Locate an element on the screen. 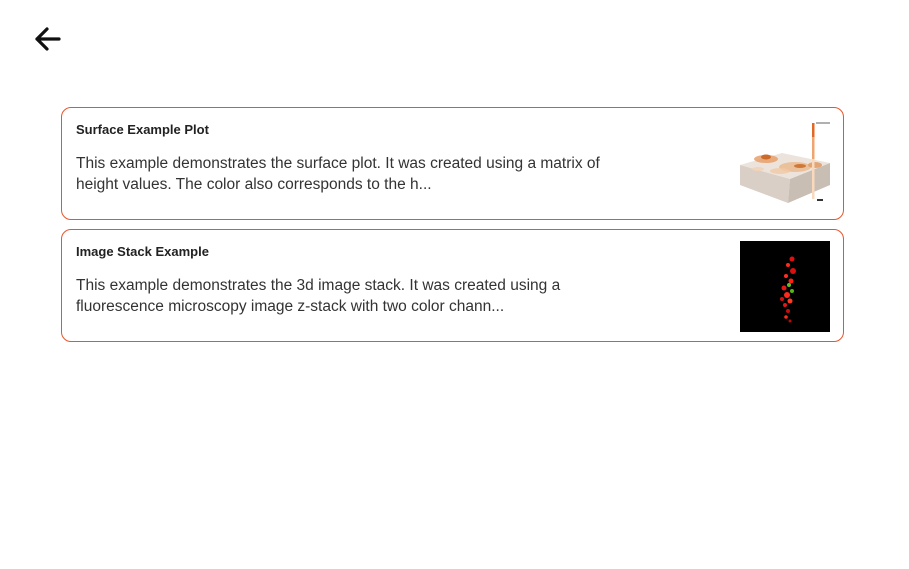  surface-plot-thumbnail is located at coordinates (785, 164).